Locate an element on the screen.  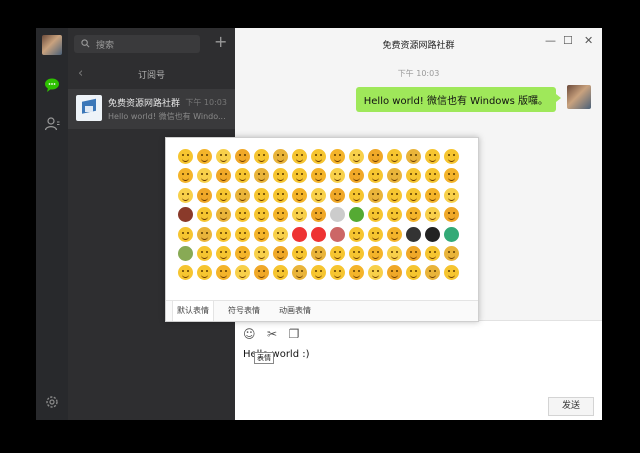
message-composer: ☺ ✂ ❐ Hello world :) 表情 发送 is located at coordinates (418, 370).